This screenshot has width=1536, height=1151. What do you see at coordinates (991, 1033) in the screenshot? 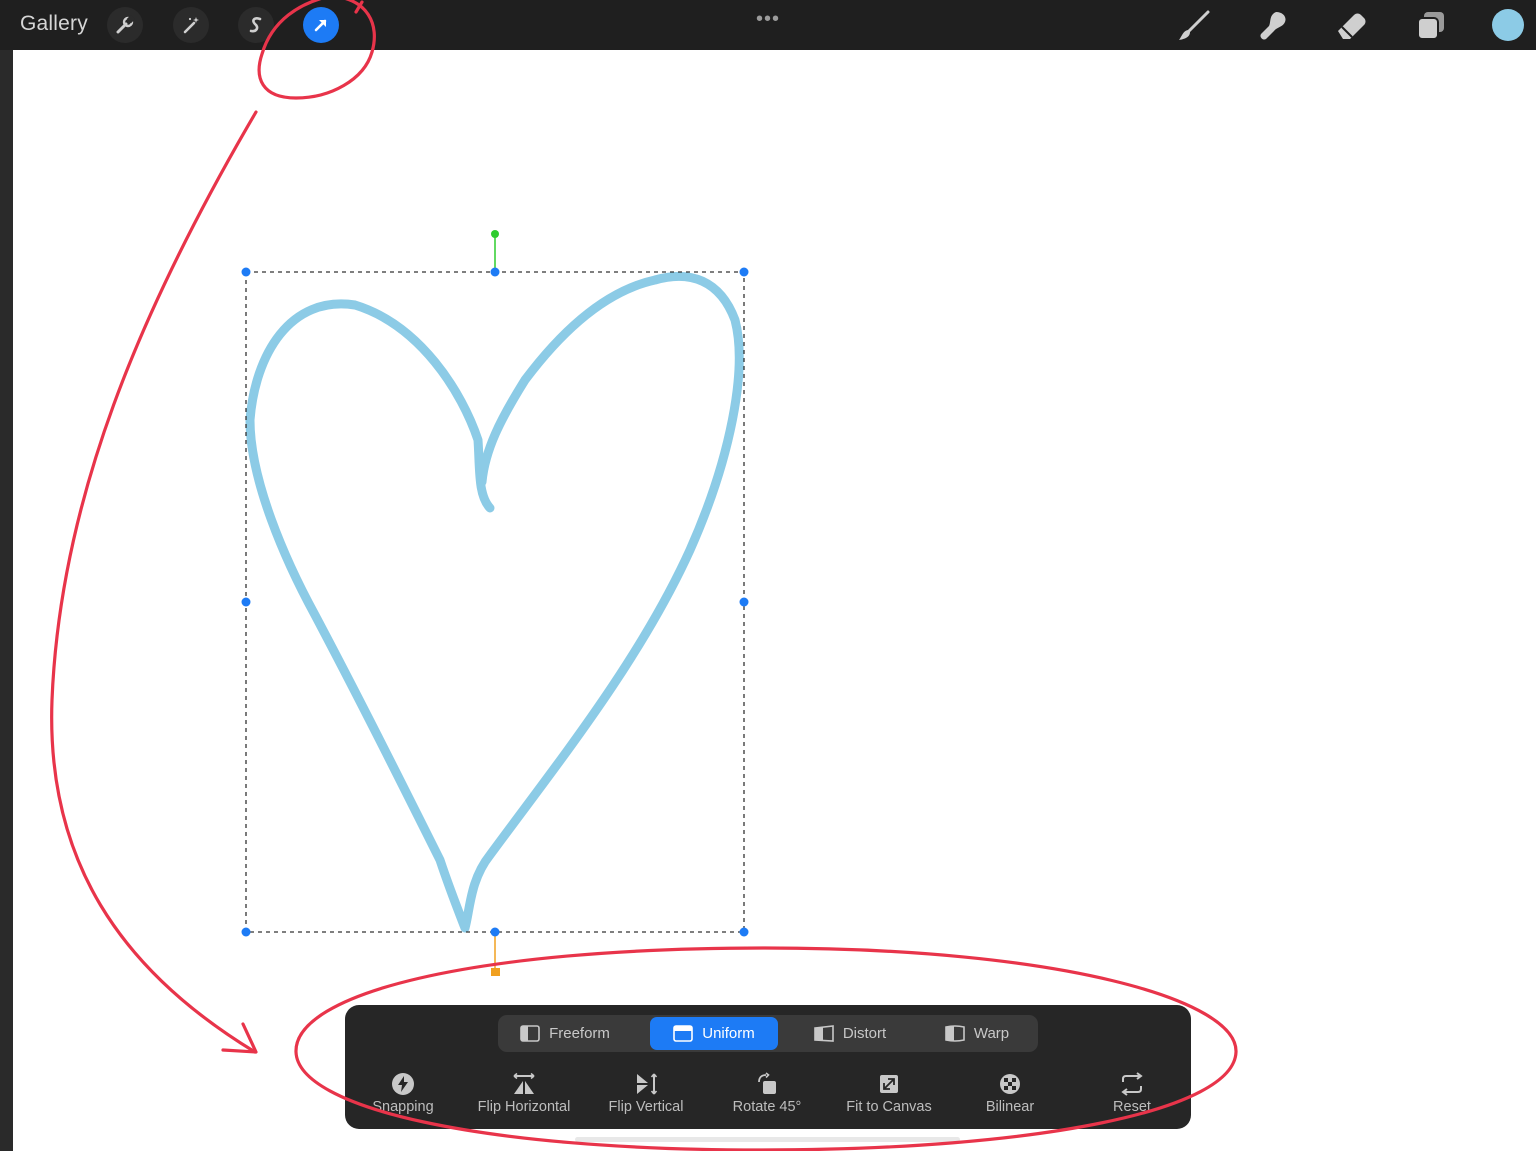
I see `mode-label: Warp` at bounding box center [991, 1033].